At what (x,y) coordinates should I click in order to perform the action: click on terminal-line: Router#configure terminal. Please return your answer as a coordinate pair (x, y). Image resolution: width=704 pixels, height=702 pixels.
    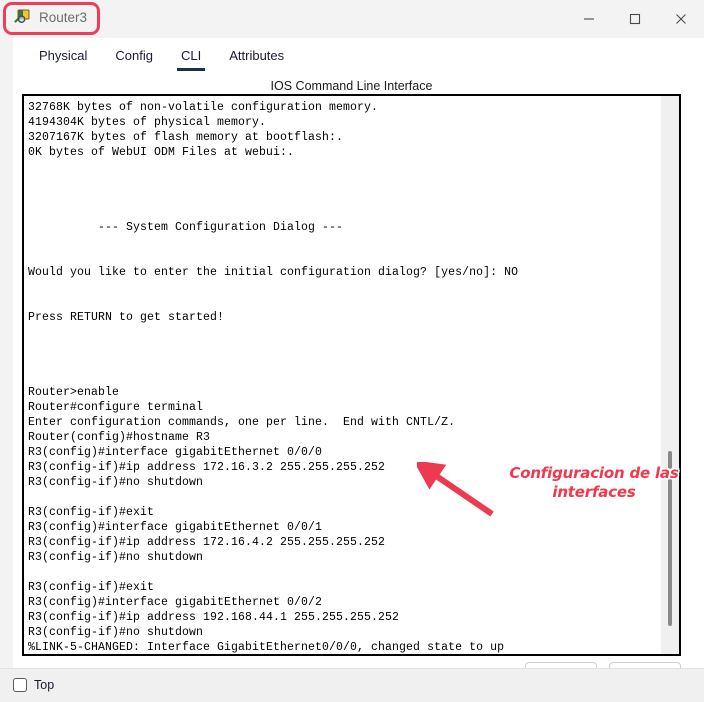
    Looking at the image, I should click on (116, 407).